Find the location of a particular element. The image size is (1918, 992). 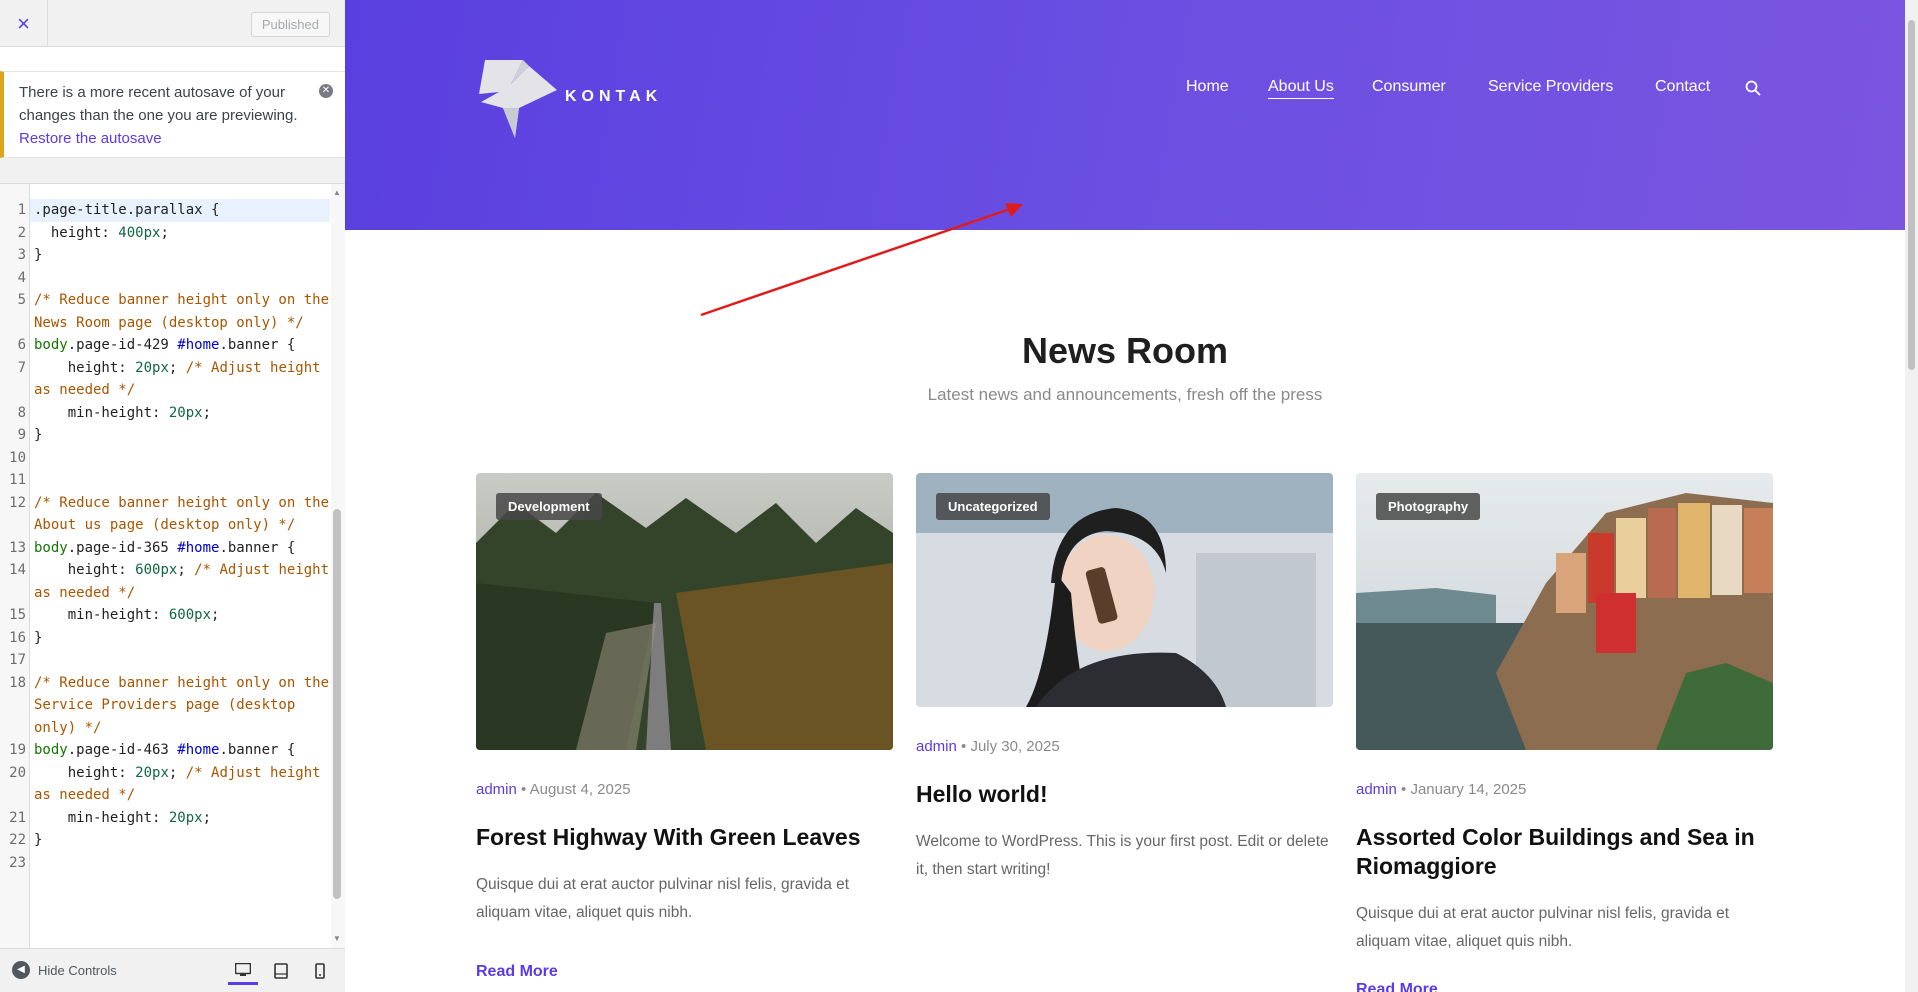

close-icon: × is located at coordinates (23, 23).